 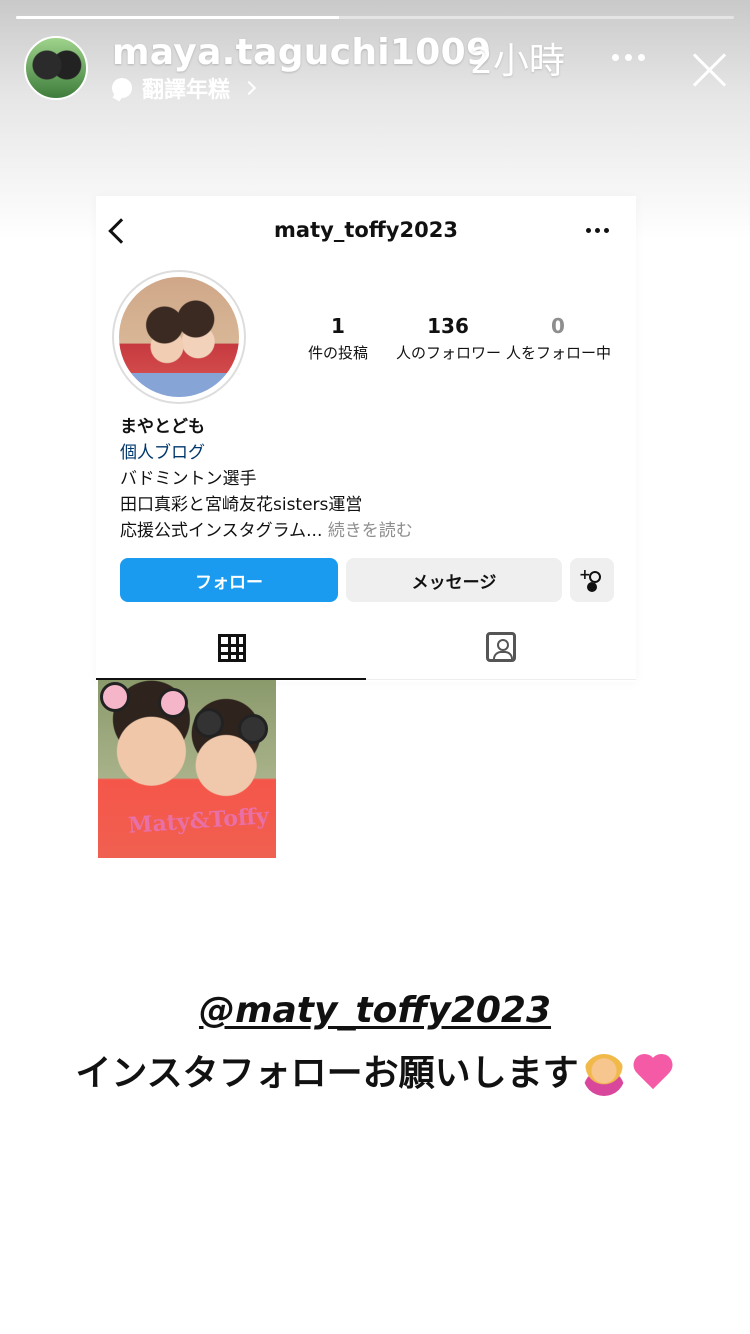 I want to click on bio-line-1: バドミントン選手, so click(x=188, y=479).